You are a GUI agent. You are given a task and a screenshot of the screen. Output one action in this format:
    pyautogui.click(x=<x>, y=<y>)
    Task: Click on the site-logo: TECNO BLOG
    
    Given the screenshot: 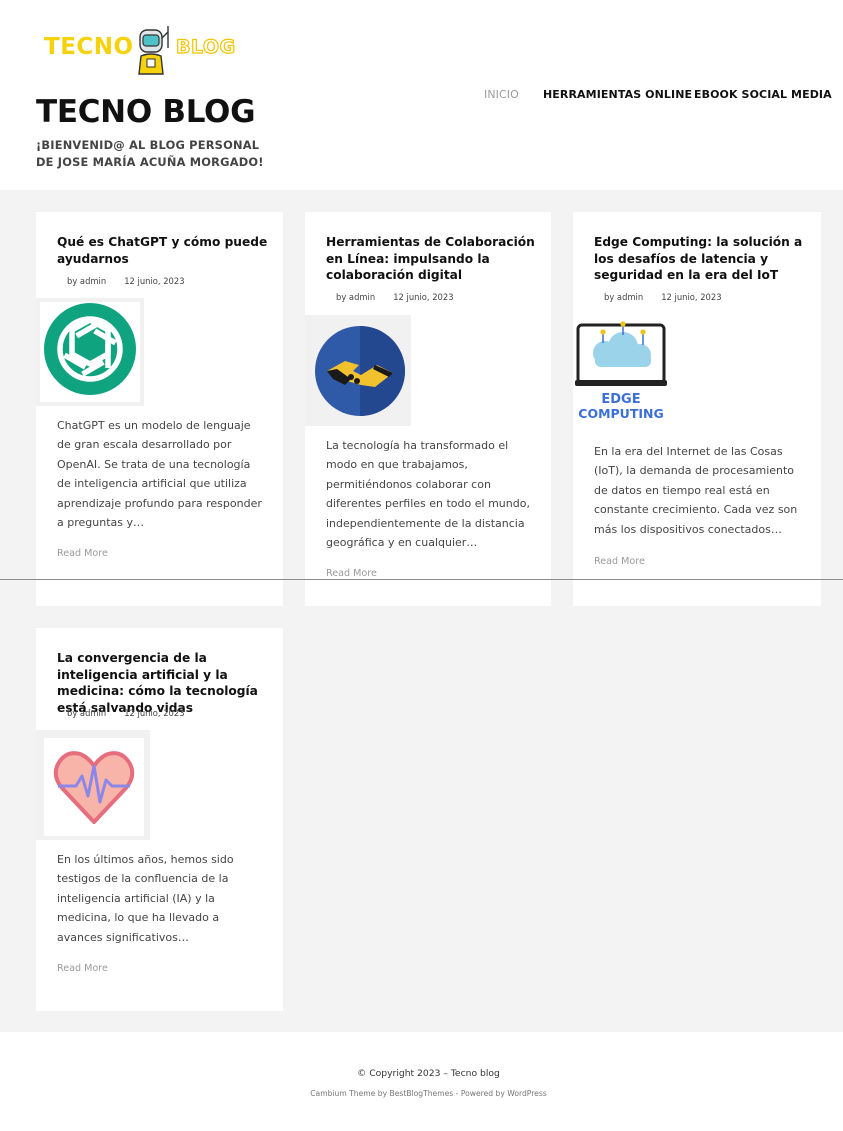 What is the action you would take?
    pyautogui.click(x=144, y=51)
    